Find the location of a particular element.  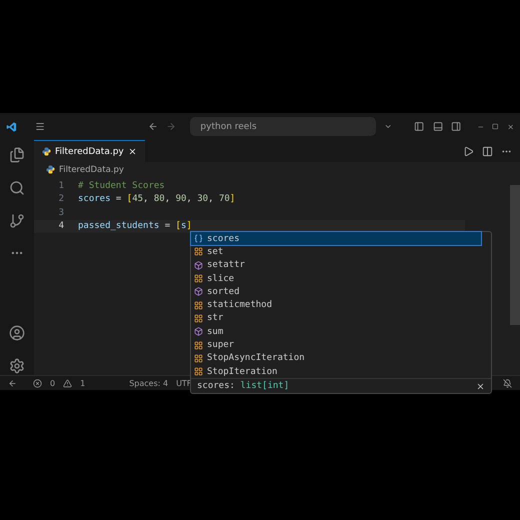

panel-bottom-icon is located at coordinates (437, 126).